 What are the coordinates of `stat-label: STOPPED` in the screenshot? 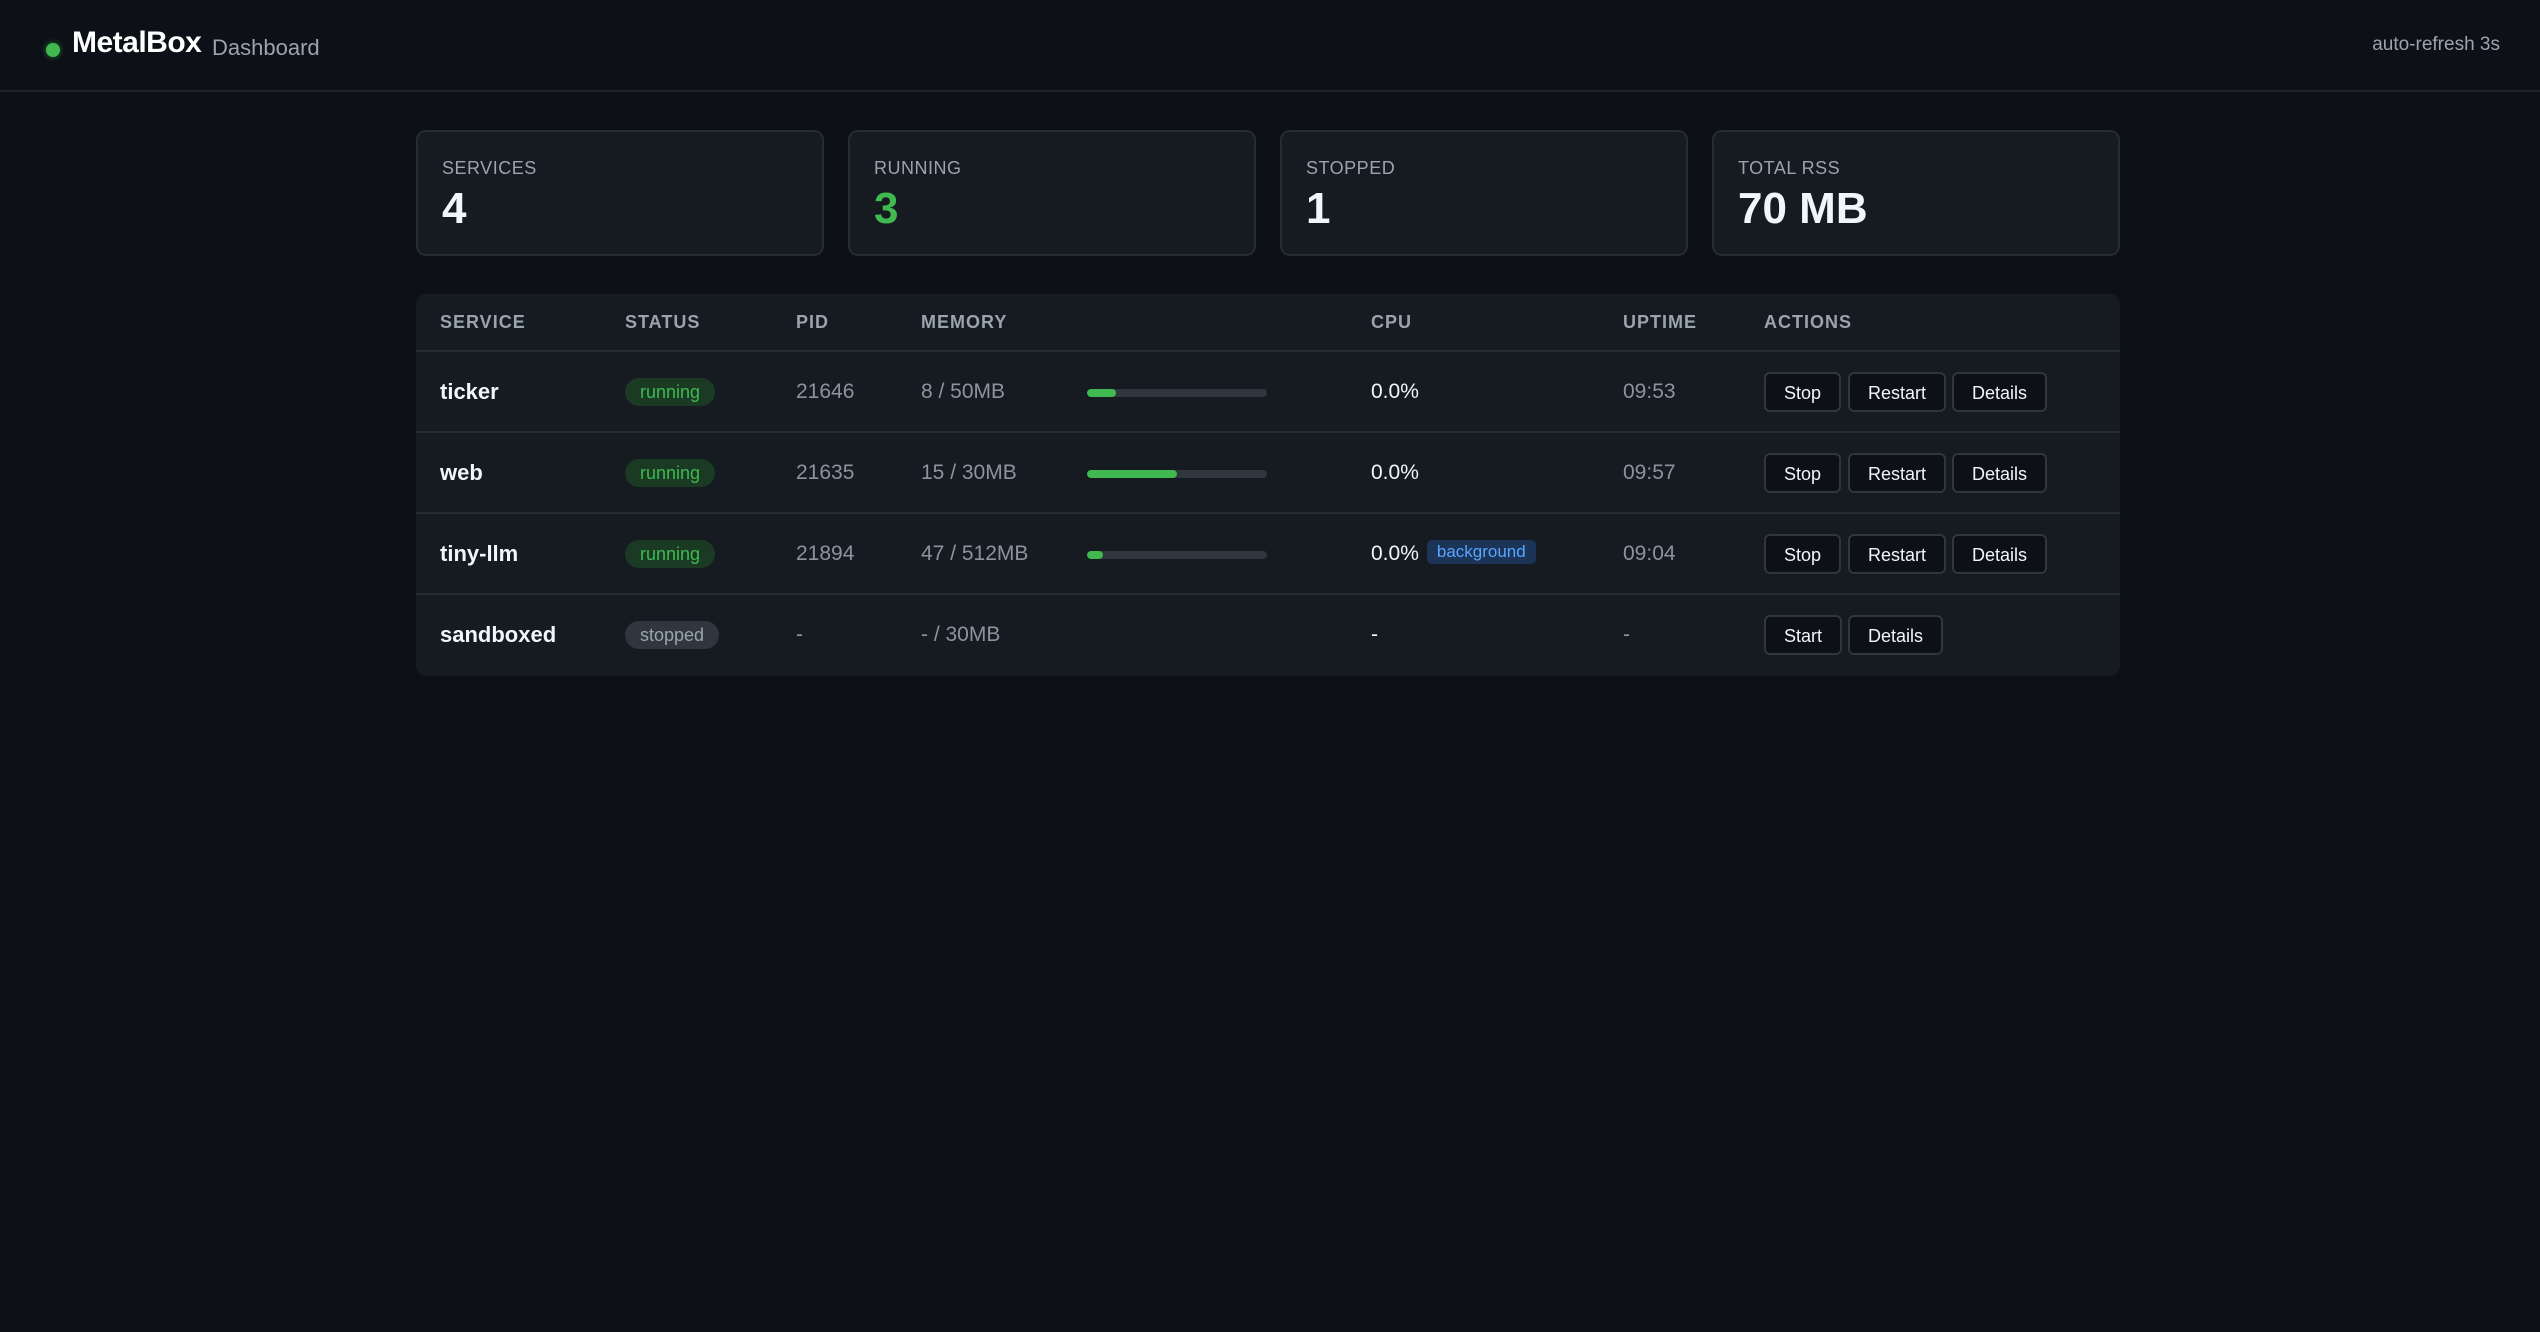 It's located at (1351, 168).